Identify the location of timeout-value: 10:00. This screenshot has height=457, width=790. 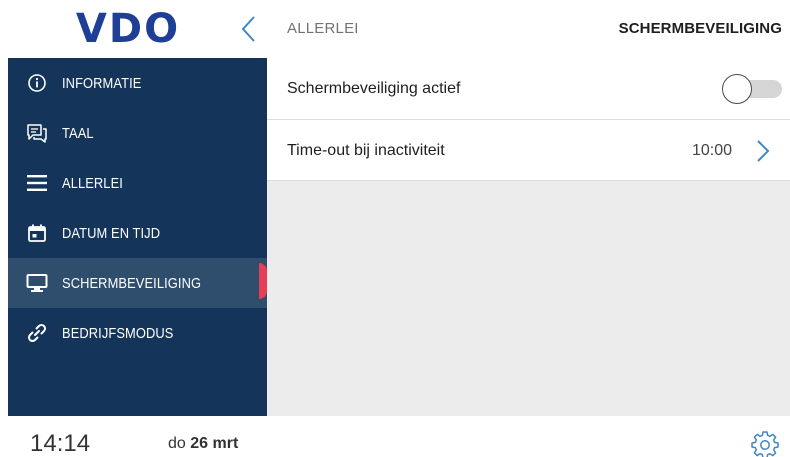
(711, 150).